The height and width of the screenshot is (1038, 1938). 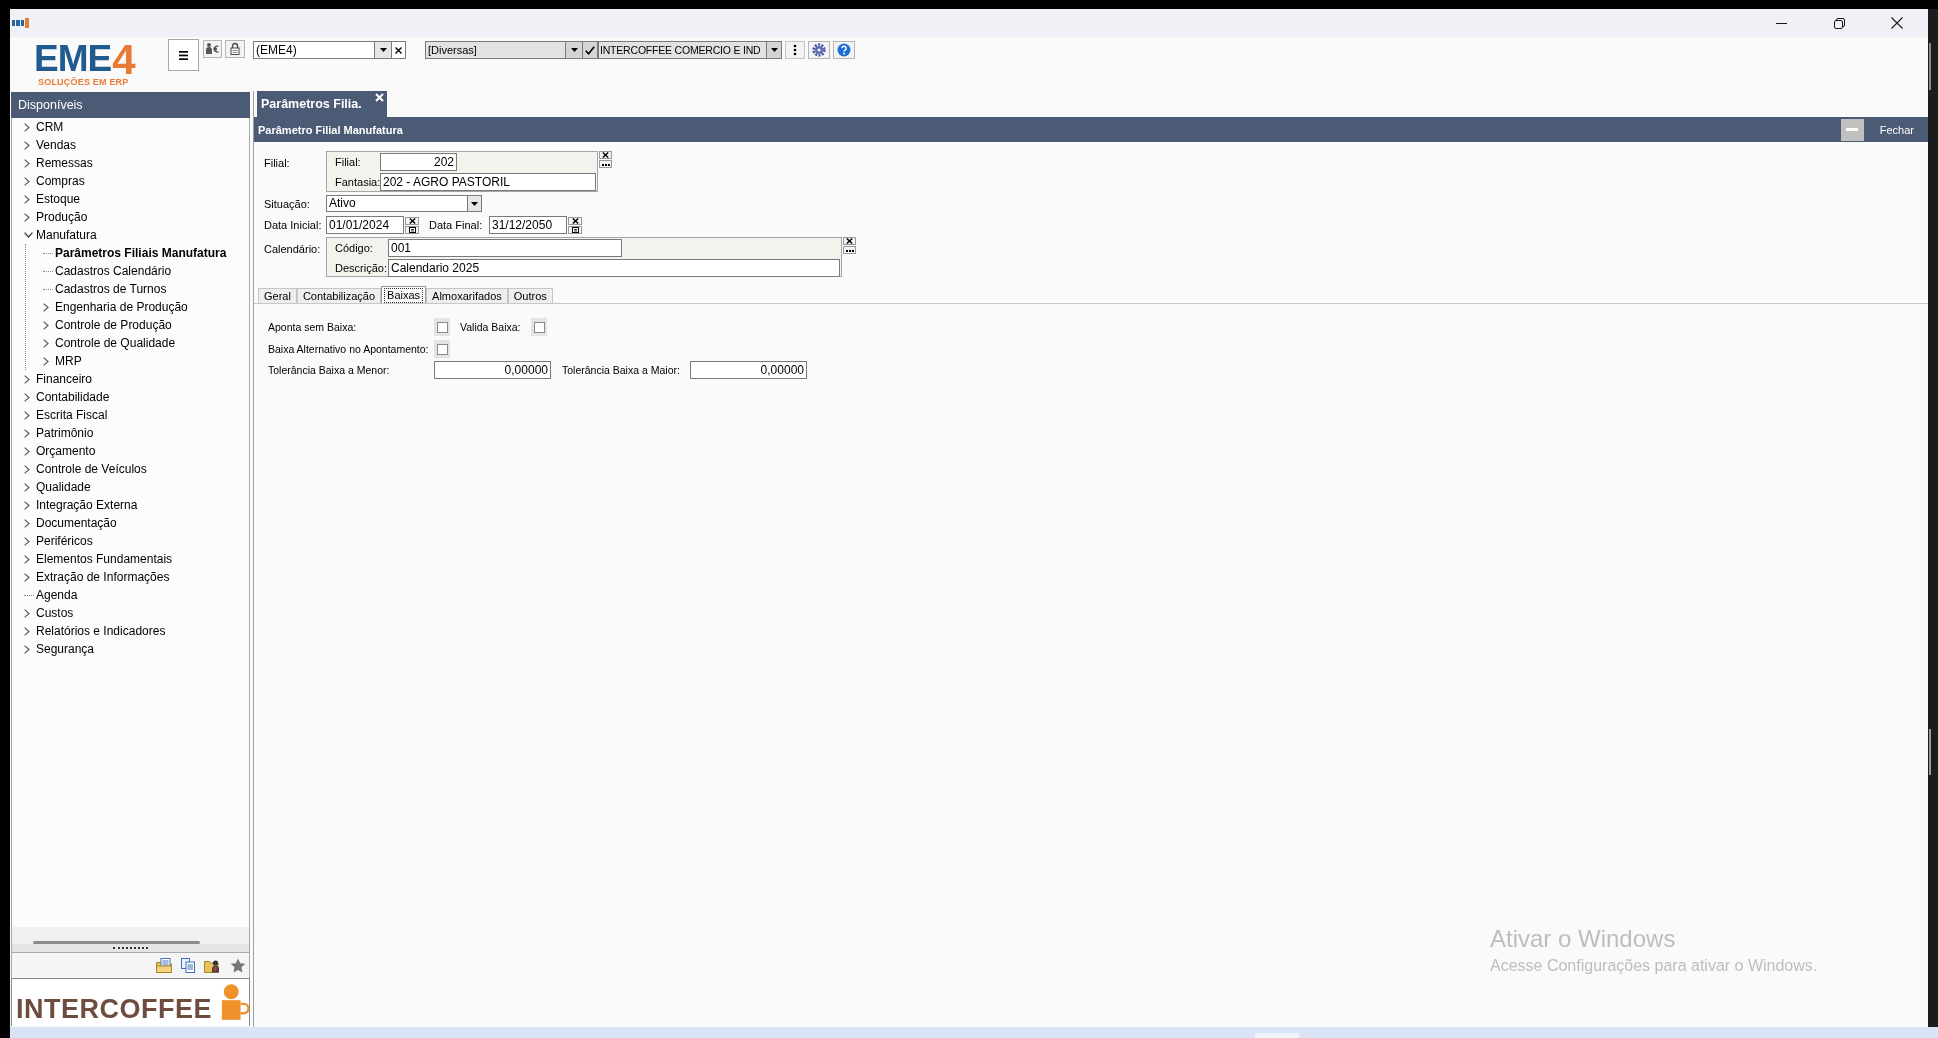 I want to click on currency-icon, so click(x=212, y=49).